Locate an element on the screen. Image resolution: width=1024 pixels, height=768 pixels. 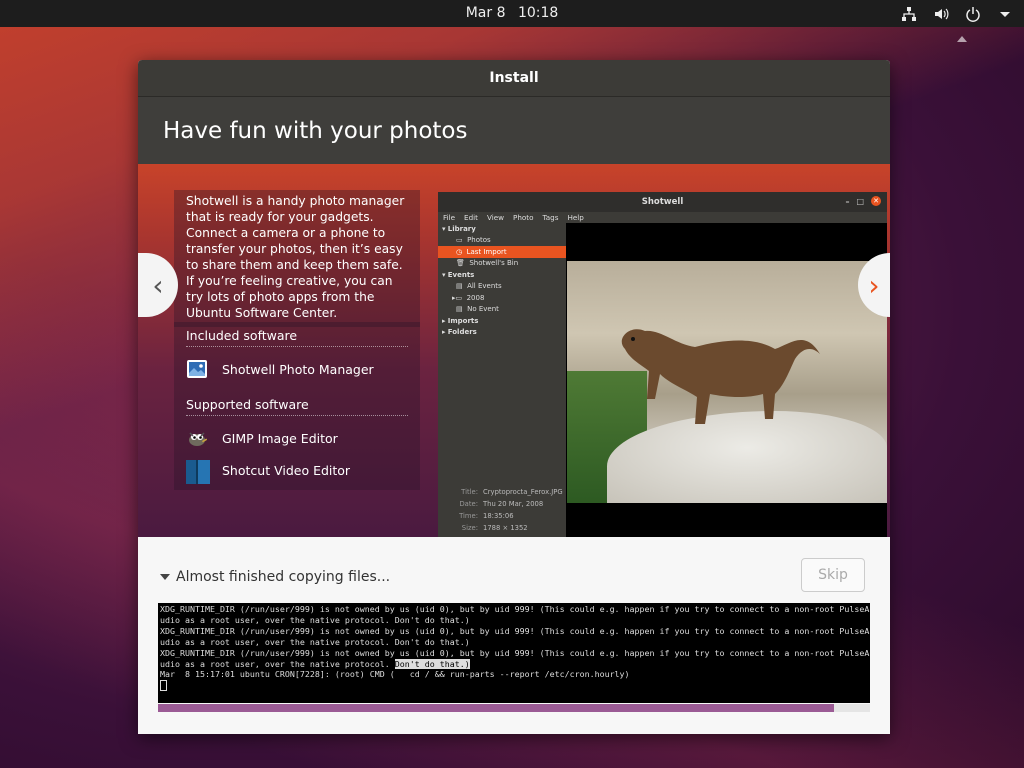
sidebar-all-events: ▤ All Events is located at coordinates (479, 286).